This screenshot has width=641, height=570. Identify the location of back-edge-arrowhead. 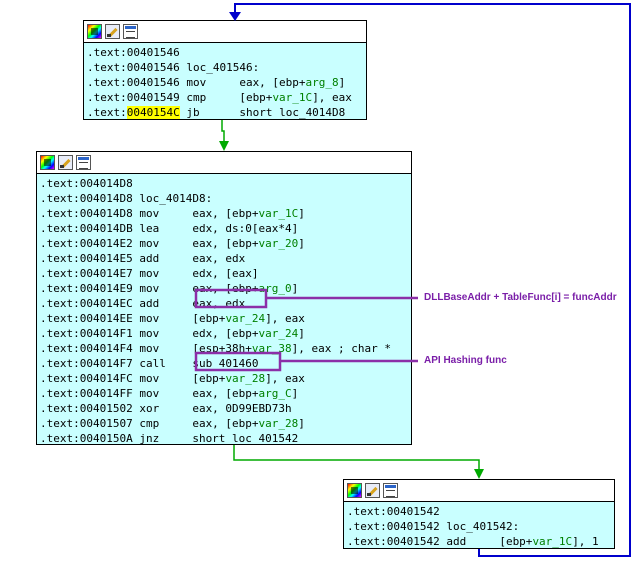
(235, 16).